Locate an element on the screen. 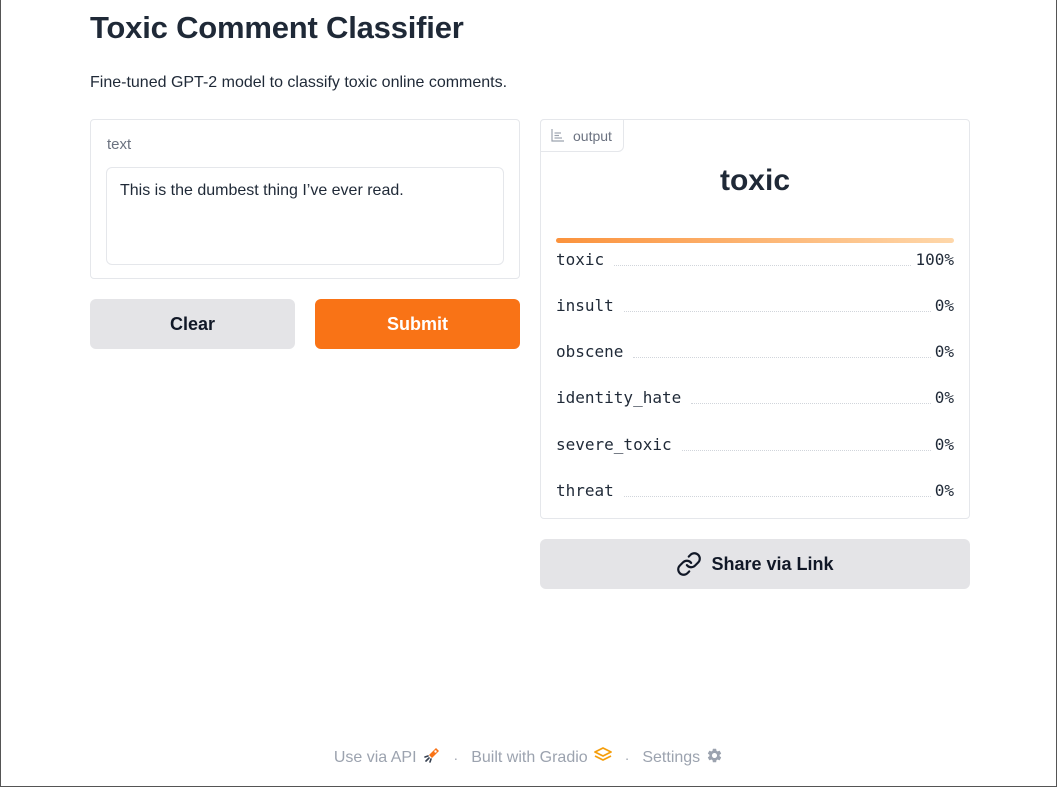  confidence-label: toxic is located at coordinates (580, 259).